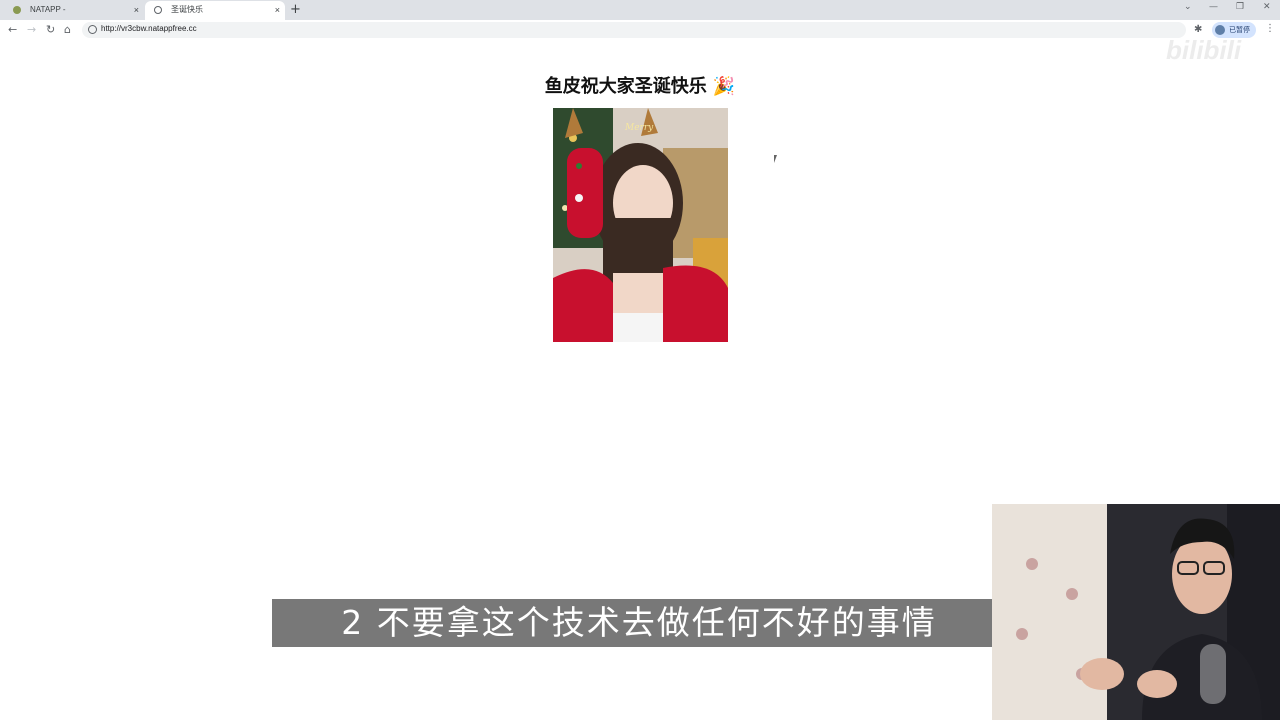  What do you see at coordinates (48, 9) in the screenshot?
I see `tab-label: NATAPP -` at bounding box center [48, 9].